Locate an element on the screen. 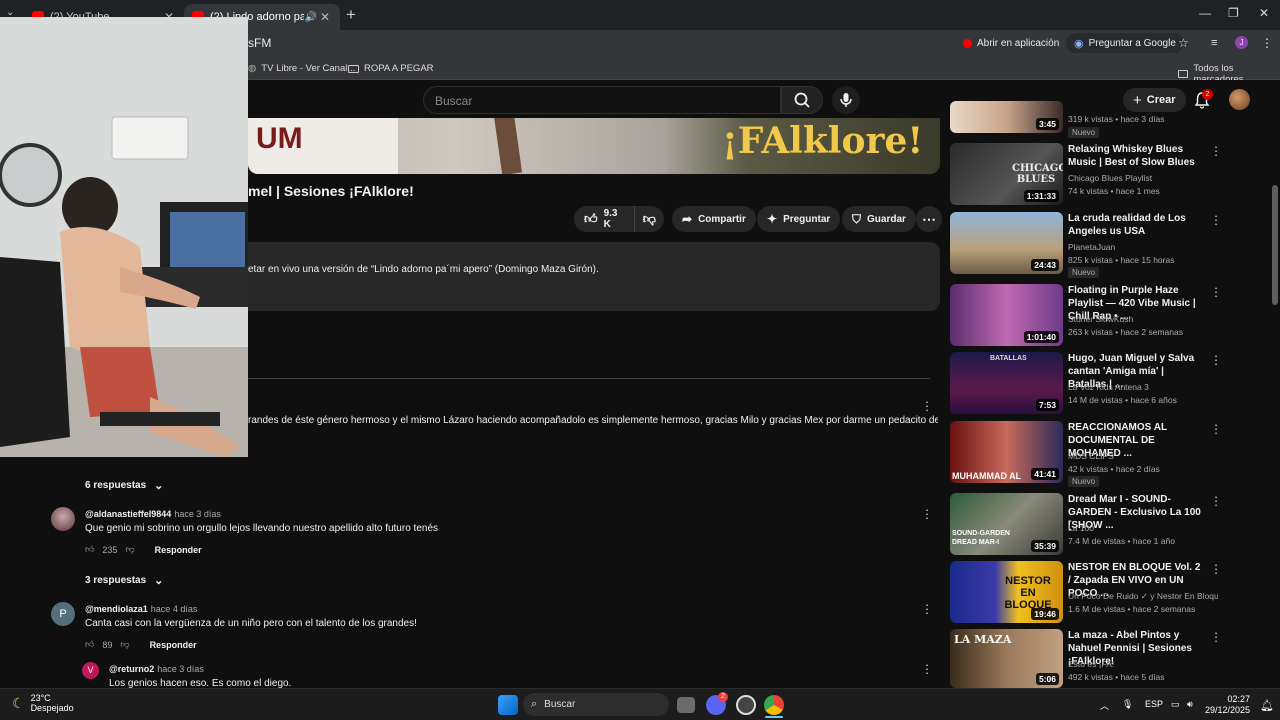 The height and width of the screenshot is (720, 1280). ask-button: ✦ Preguntar is located at coordinates (799, 219).